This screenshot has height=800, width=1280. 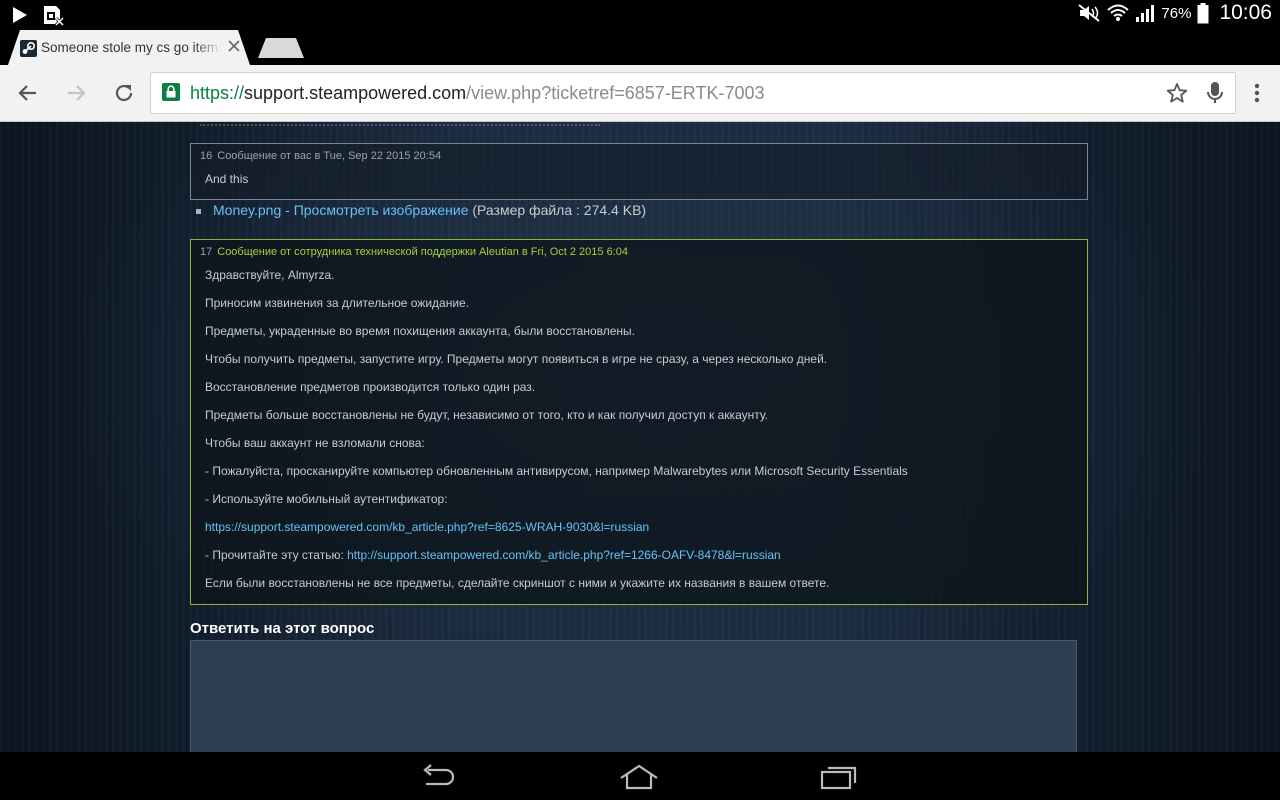 What do you see at coordinates (28, 48) in the screenshot?
I see `steam-favicon-icon` at bounding box center [28, 48].